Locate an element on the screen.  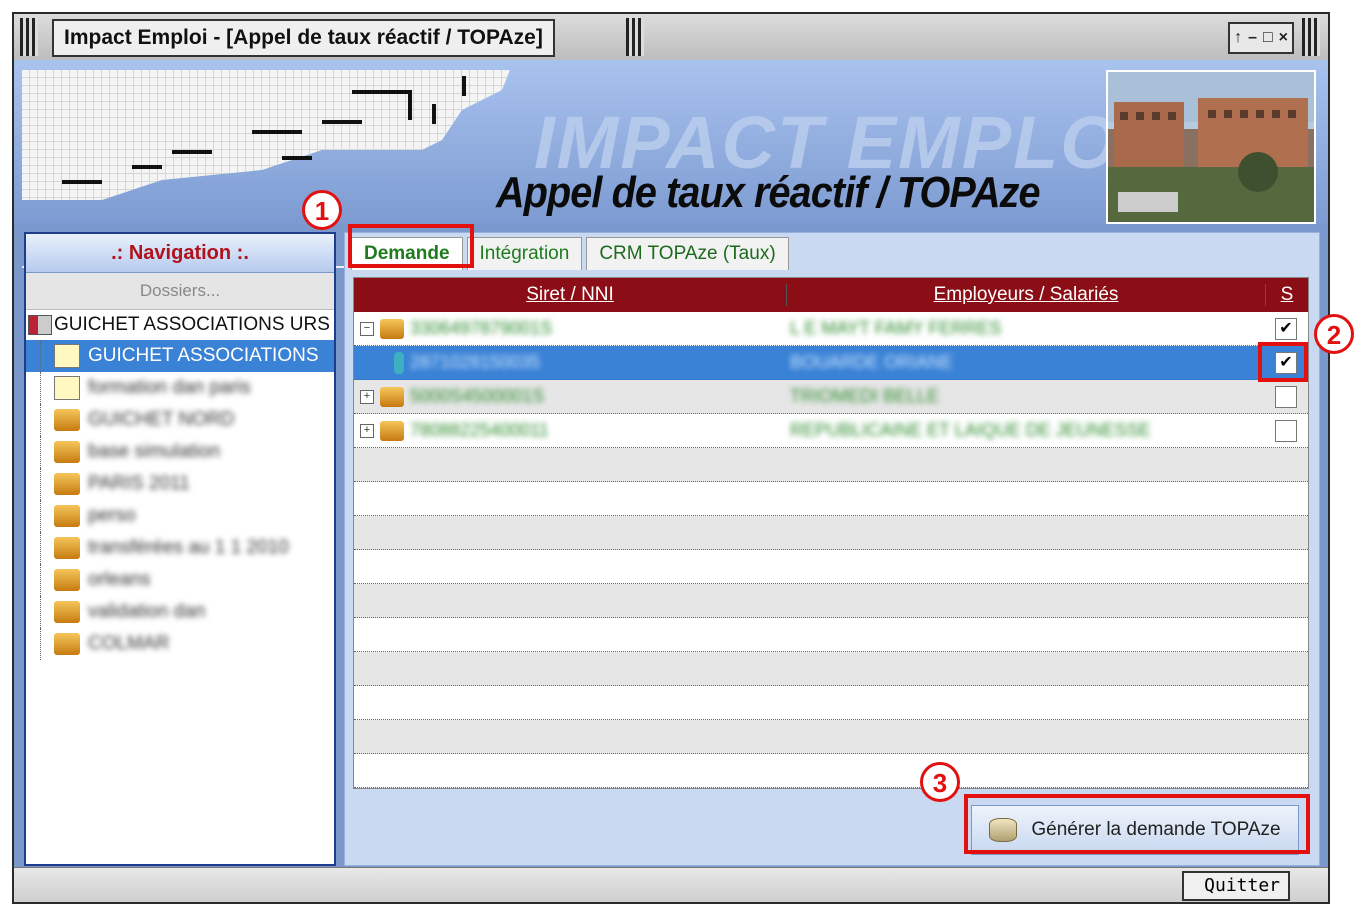
siret-cell: + 5000S4500001S is located at coordinates (570, 396).